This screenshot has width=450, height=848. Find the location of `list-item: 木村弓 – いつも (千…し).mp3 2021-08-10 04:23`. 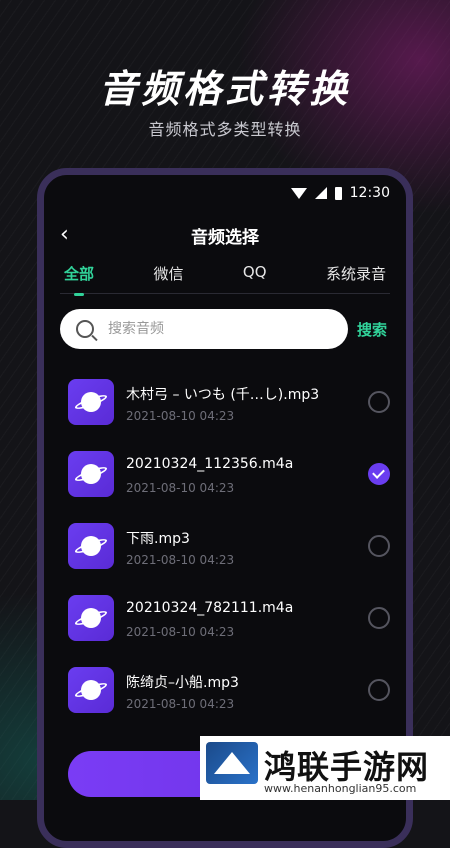

list-item: 木村弓 – いつも (千…し).mp3 2021-08-10 04:23 is located at coordinates (225, 407).